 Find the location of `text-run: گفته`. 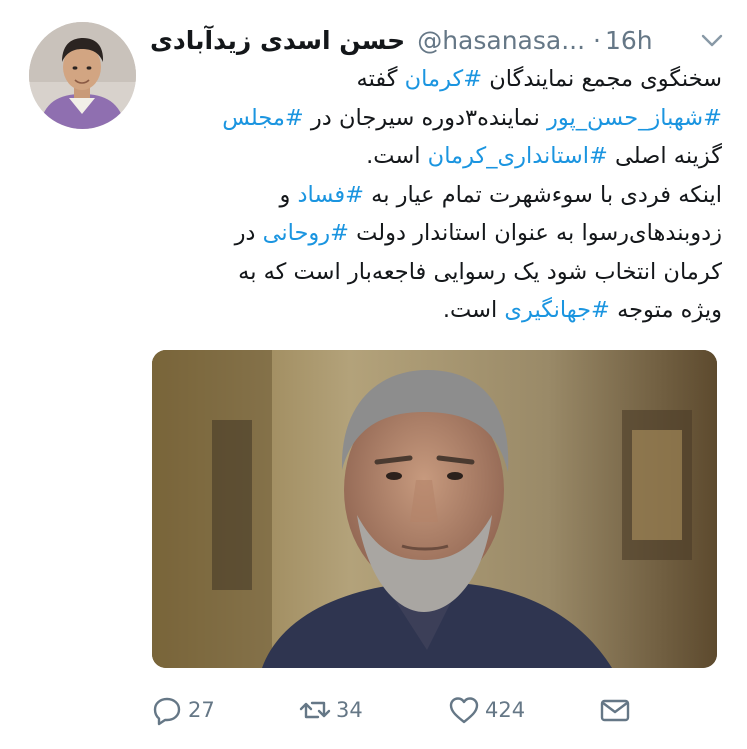

text-run: گفته is located at coordinates (380, 79).